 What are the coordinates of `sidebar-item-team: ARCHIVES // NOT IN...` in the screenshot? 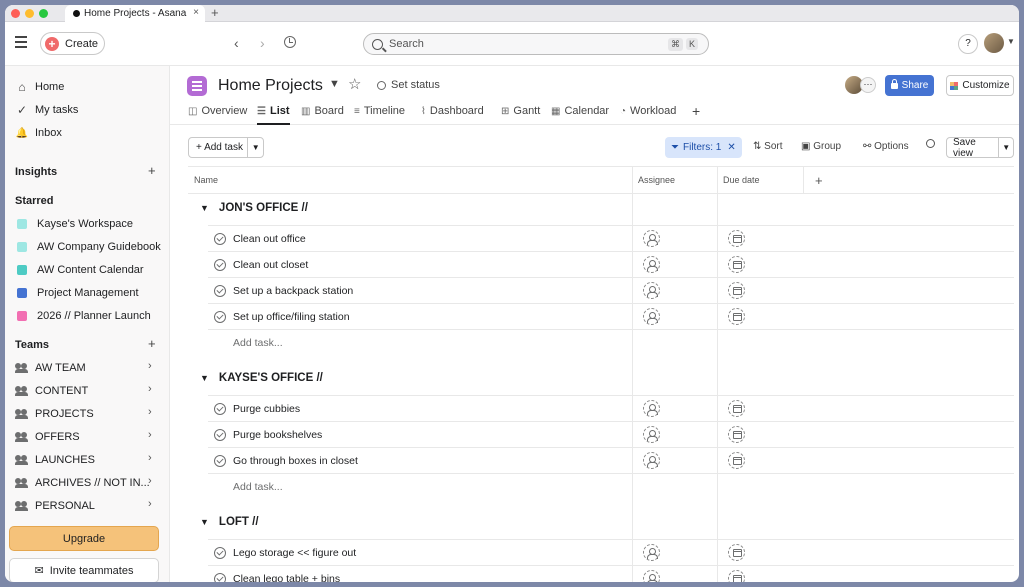 It's located at (82, 483).